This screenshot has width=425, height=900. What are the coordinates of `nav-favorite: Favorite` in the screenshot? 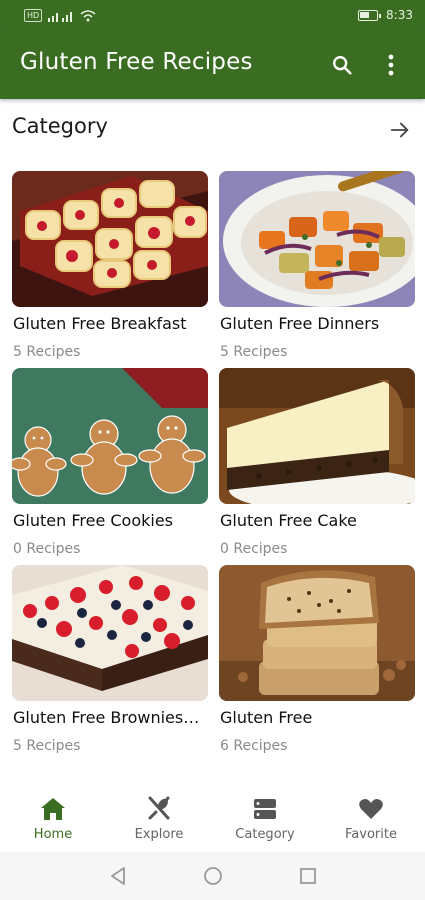 It's located at (371, 824).